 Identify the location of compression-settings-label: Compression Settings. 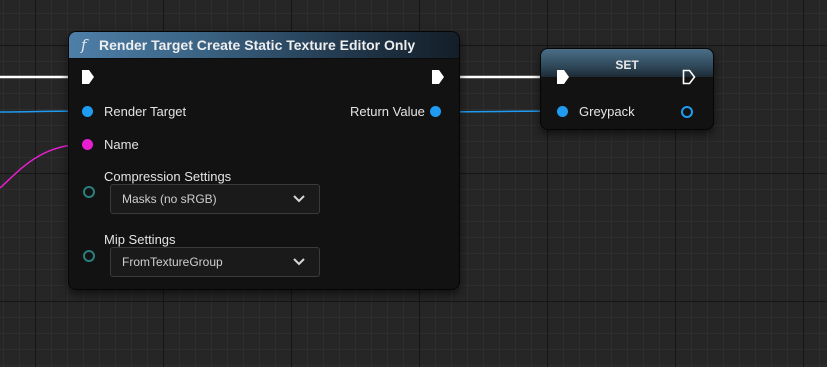
(168, 176).